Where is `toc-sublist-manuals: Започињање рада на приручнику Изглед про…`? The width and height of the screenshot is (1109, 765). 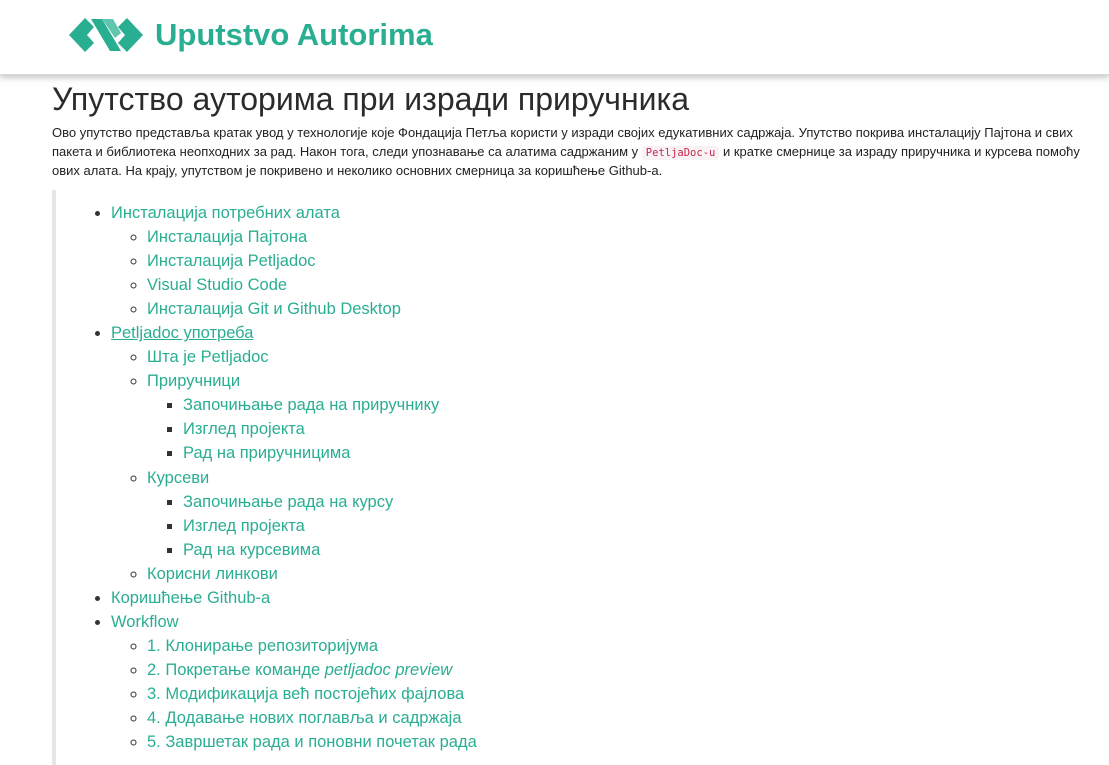 toc-sublist-manuals: Започињање рада на приручнику Изглед про… is located at coordinates (351, 429).